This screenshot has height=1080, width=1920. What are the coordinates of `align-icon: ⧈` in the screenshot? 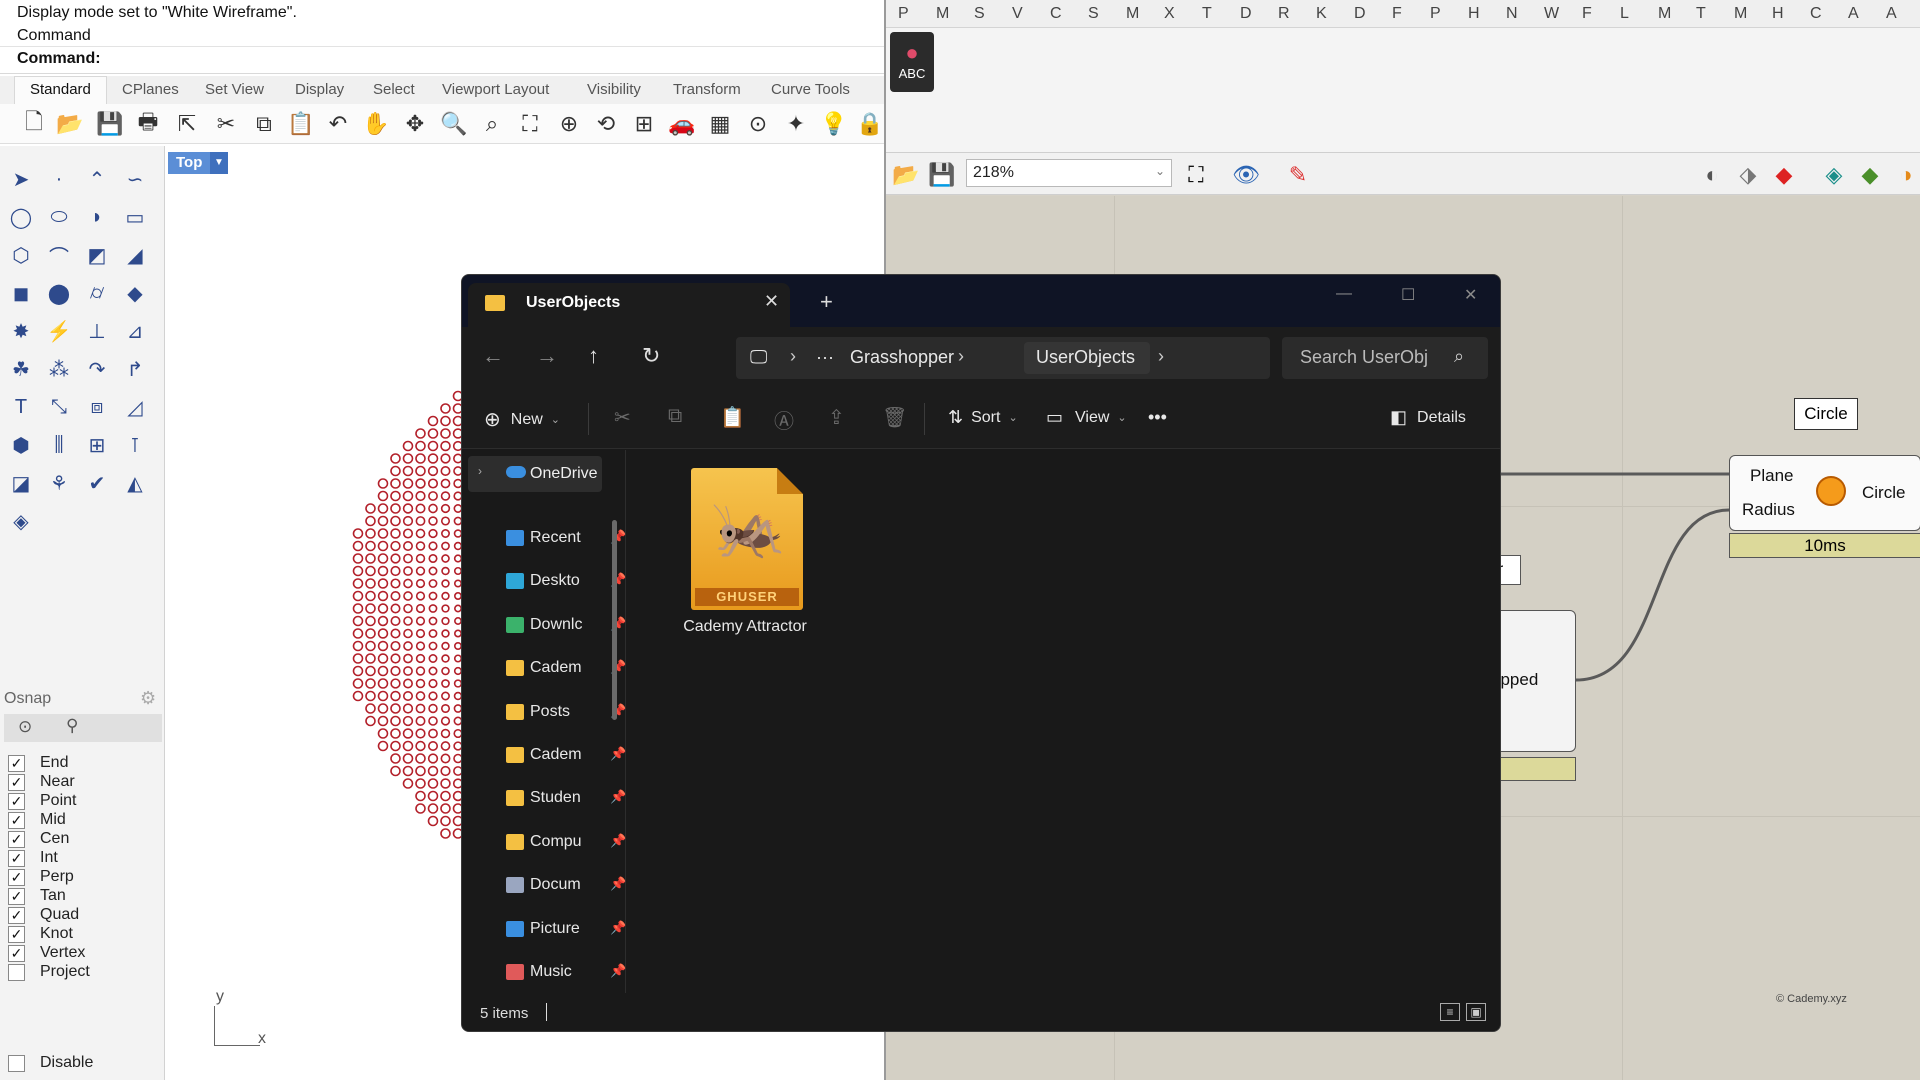 It's located at (97, 407).